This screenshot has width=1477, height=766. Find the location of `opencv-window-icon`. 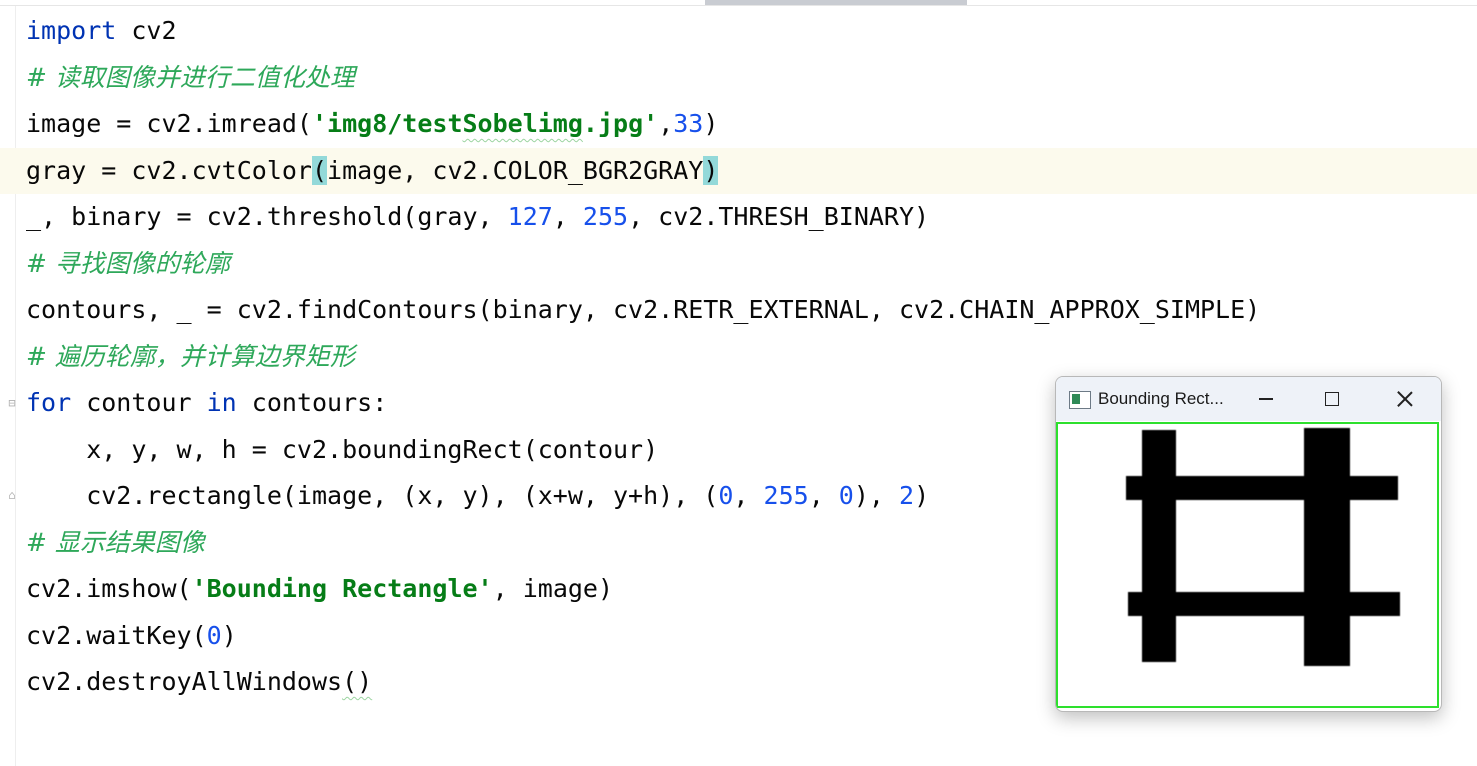

opencv-window-icon is located at coordinates (1080, 400).